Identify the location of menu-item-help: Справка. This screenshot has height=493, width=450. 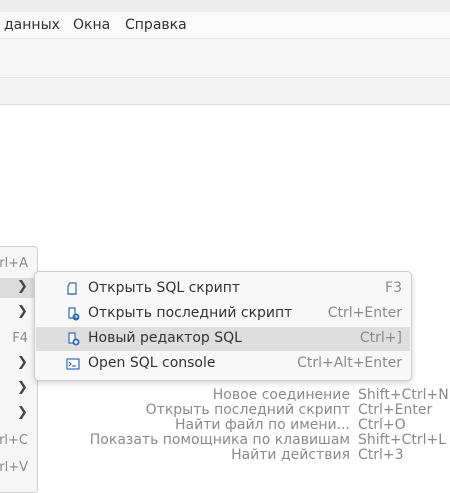
(156, 25).